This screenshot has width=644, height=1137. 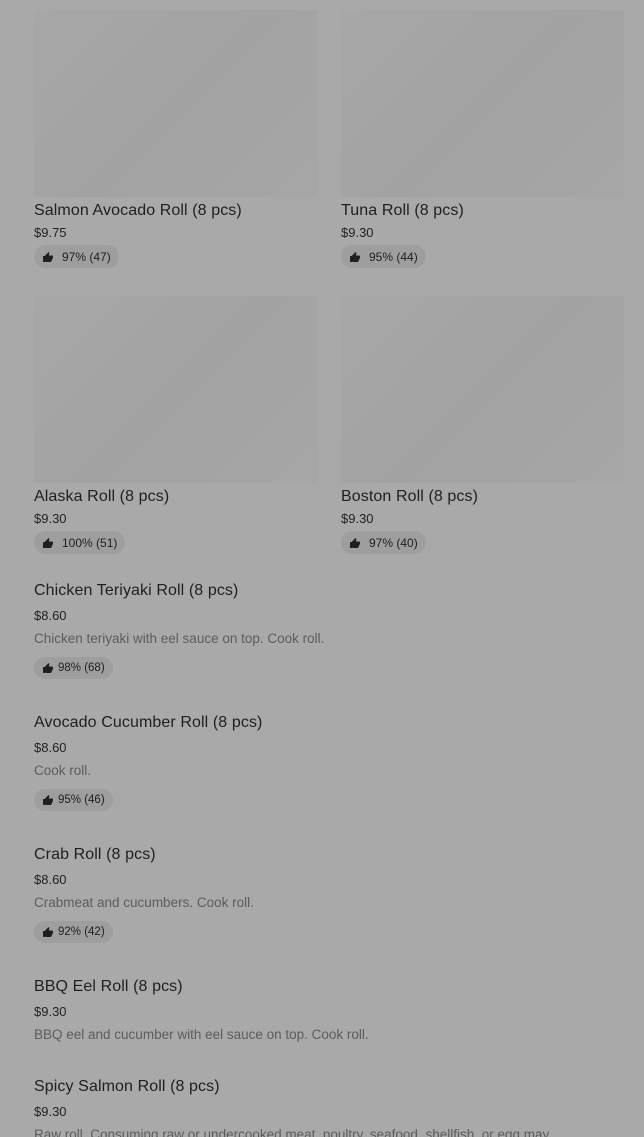 What do you see at coordinates (136, 590) in the screenshot?
I see `item-name: Chicken Teriyaki Roll (8 pcs)` at bounding box center [136, 590].